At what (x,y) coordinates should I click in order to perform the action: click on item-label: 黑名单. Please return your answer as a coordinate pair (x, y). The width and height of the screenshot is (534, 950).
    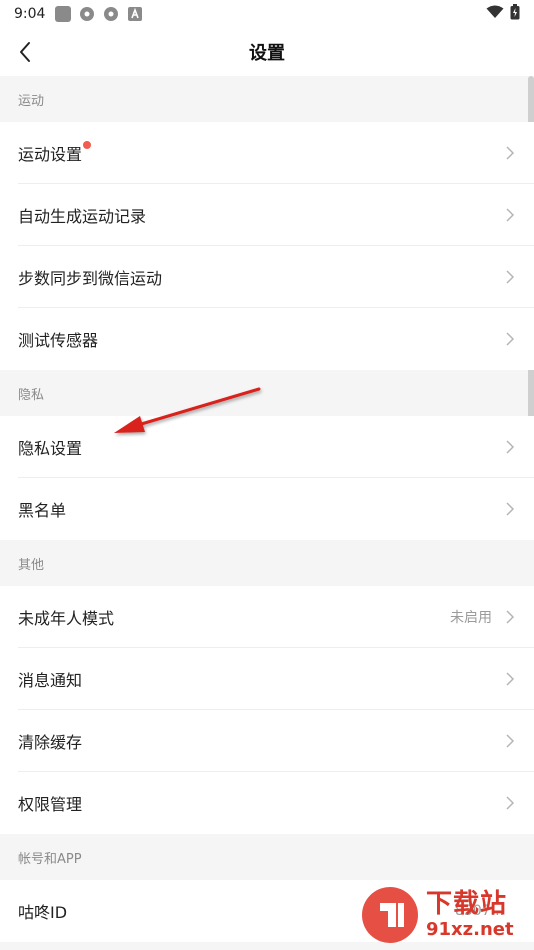
    Looking at the image, I should click on (42, 510).